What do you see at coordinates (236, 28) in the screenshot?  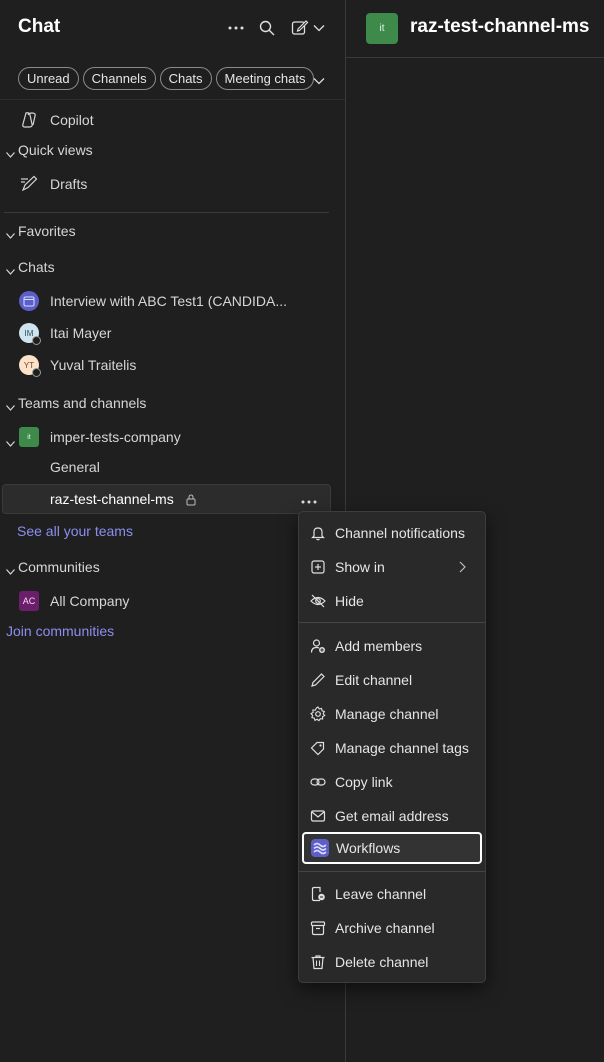 I see `more-options-icon` at bounding box center [236, 28].